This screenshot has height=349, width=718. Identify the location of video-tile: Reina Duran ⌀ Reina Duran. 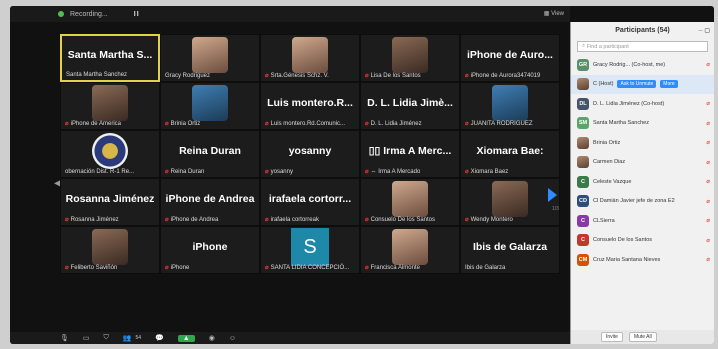
(210, 154).